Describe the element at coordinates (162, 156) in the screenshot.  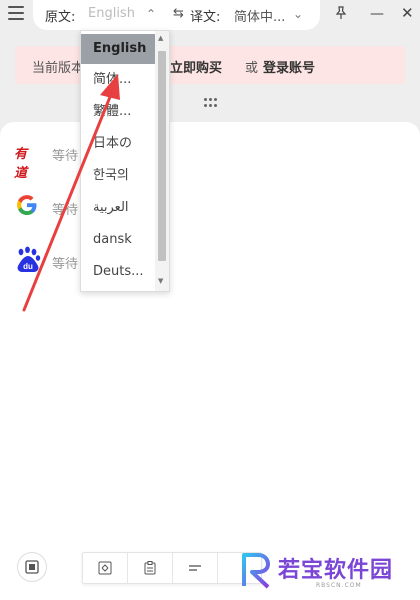
I see `scrollbar-thumb` at that location.